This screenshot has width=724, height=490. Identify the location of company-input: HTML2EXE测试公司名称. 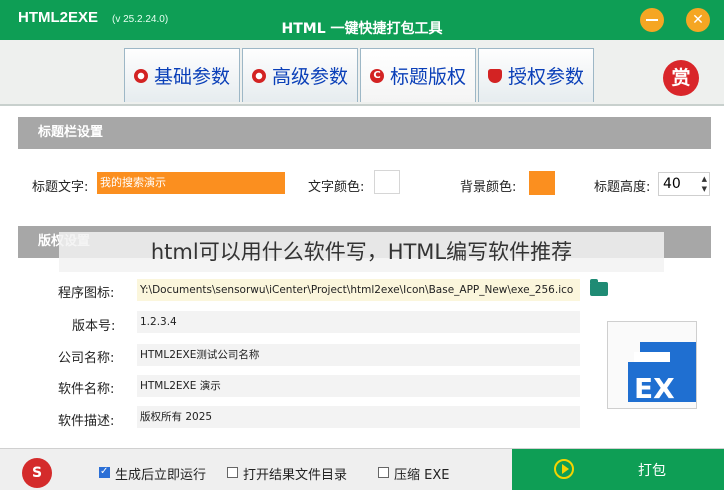
(358, 355).